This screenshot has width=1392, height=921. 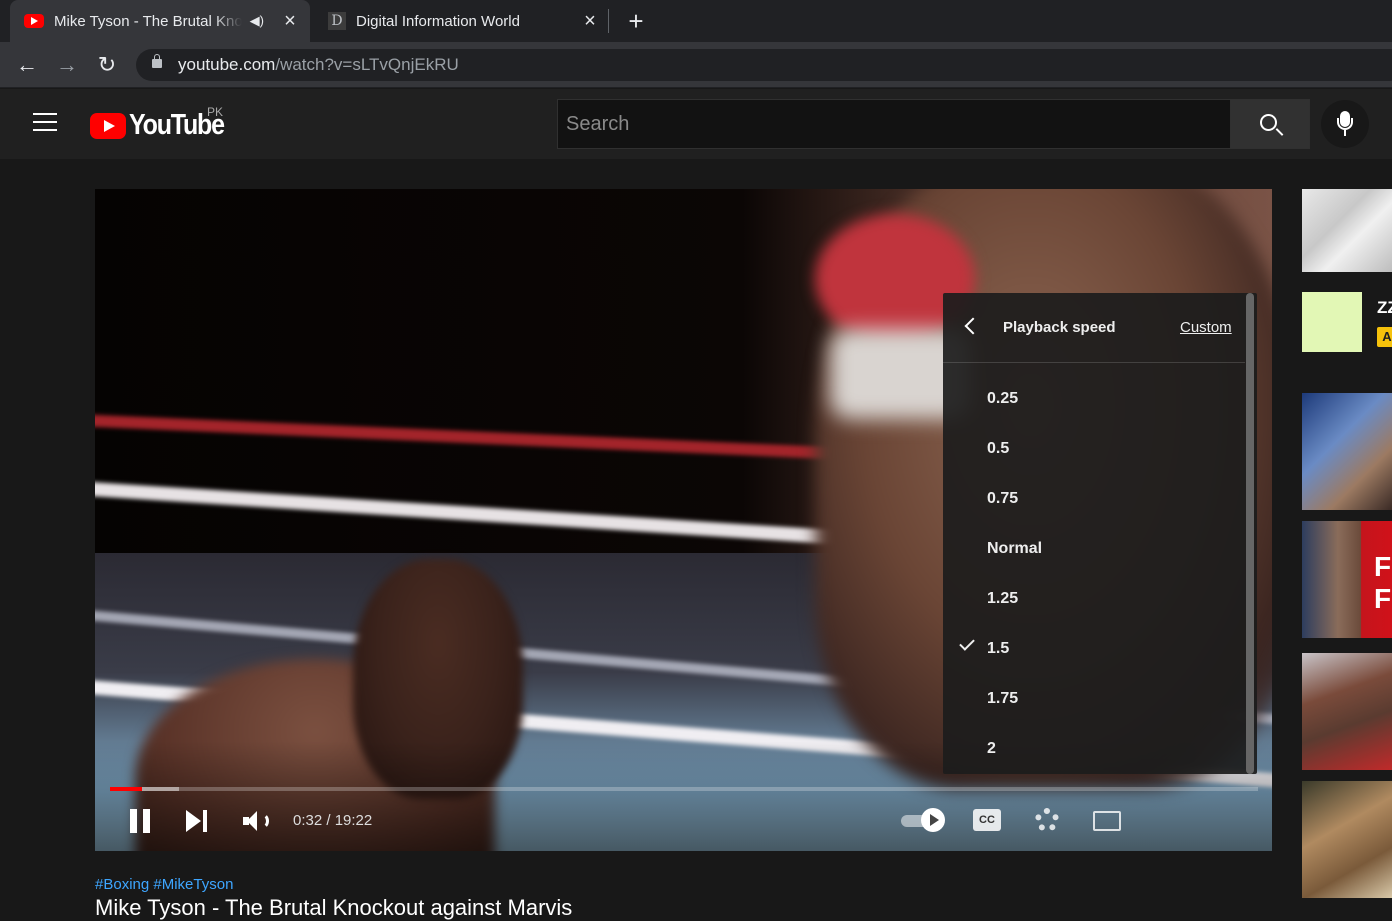 I want to click on address-bar: youtube.com/watch?v=sLTvQnjEkRU, so click(x=764, y=65).